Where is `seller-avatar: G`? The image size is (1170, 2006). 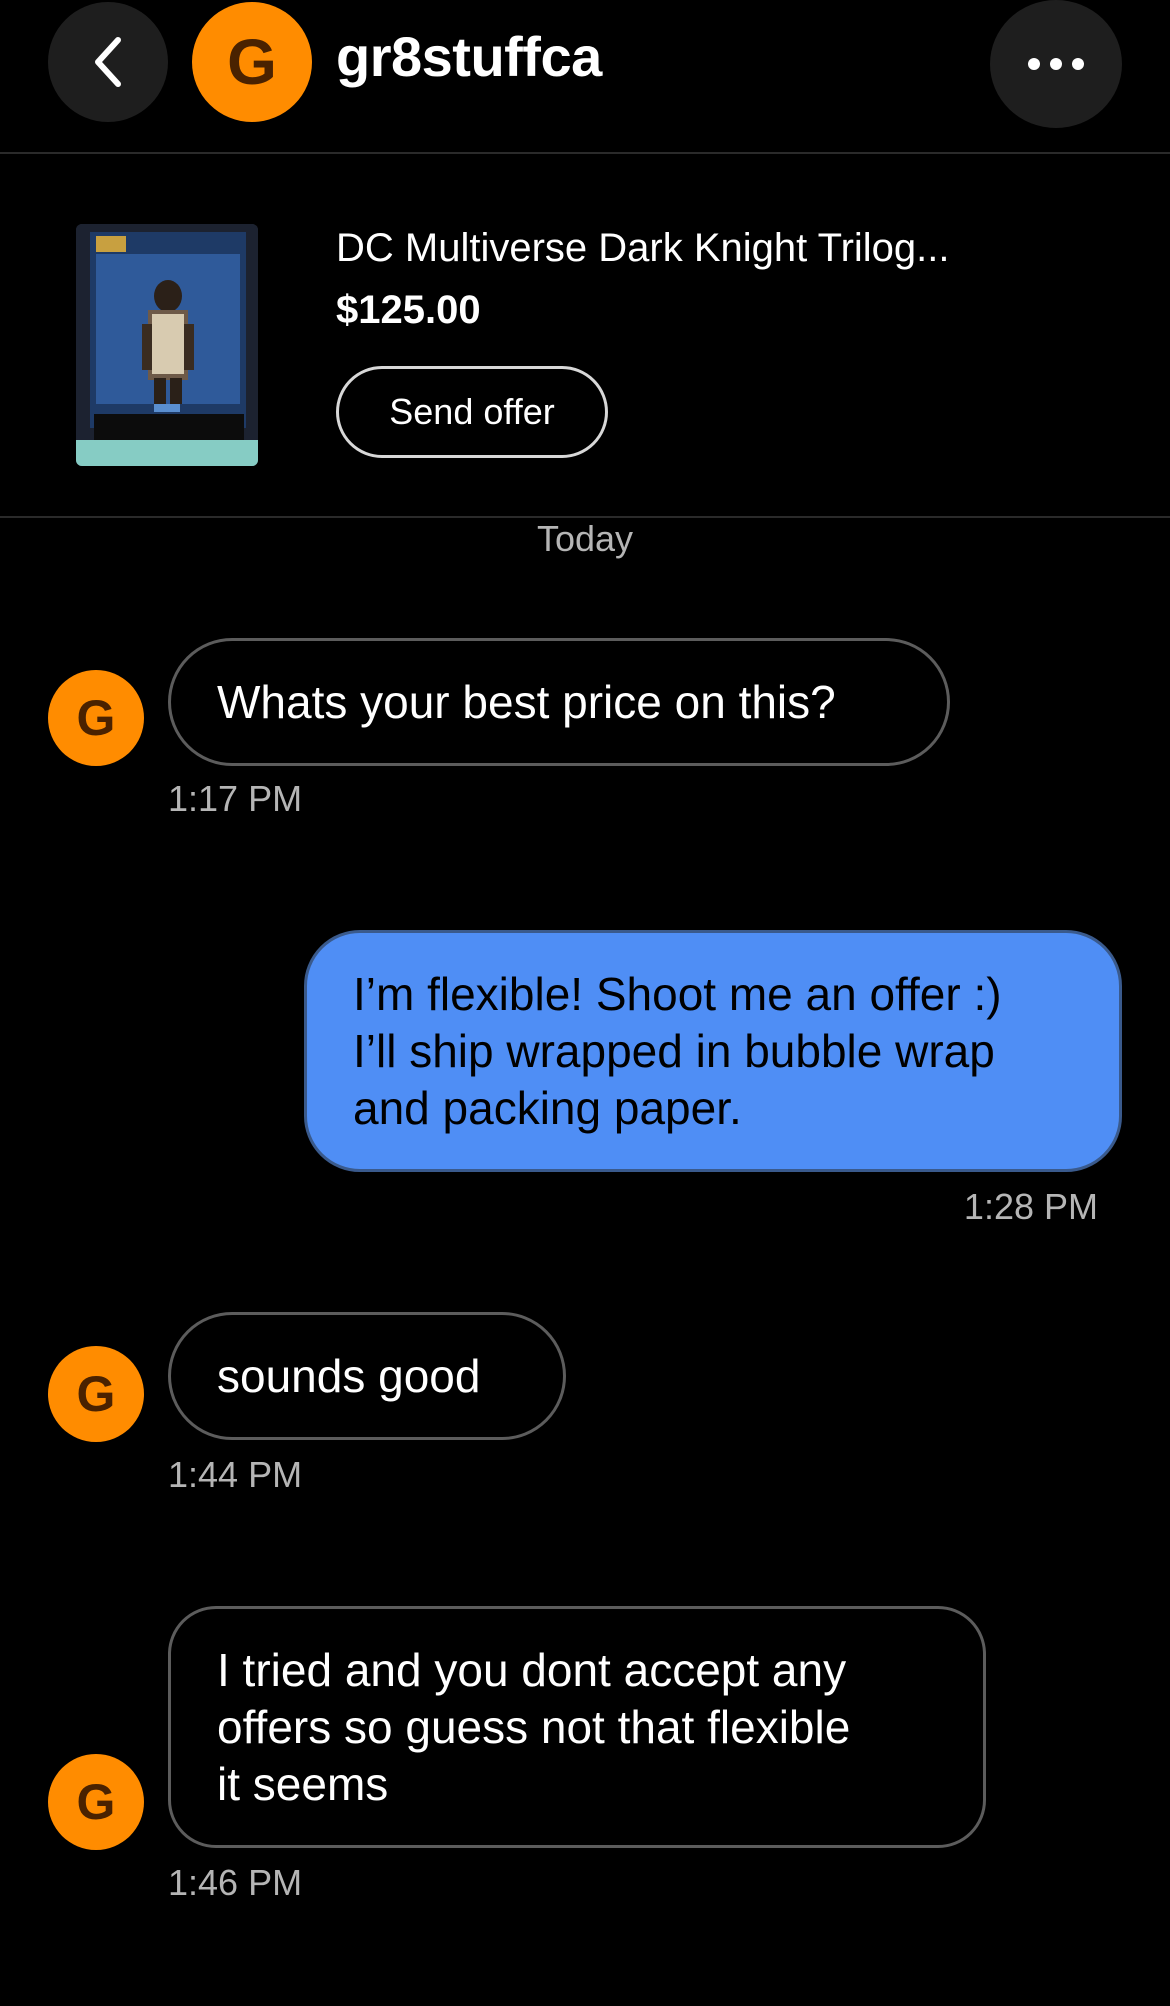 seller-avatar: G is located at coordinates (252, 62).